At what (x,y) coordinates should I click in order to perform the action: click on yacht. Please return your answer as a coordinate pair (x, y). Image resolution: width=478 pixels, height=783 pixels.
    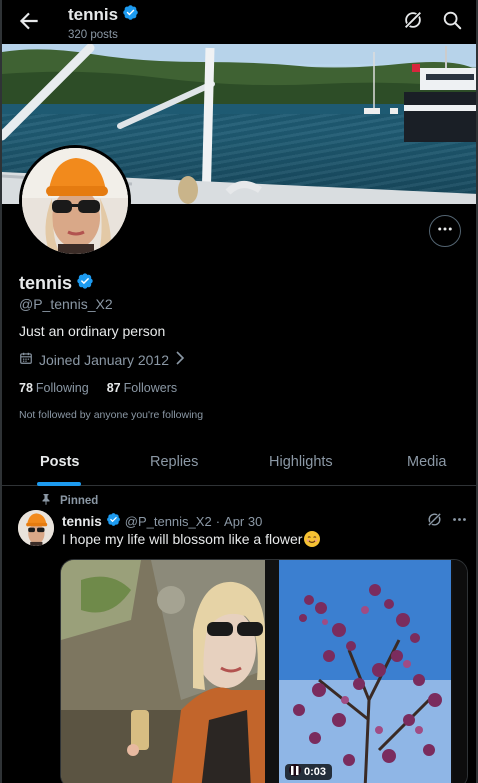
    Looking at the image, I should click on (440, 94).